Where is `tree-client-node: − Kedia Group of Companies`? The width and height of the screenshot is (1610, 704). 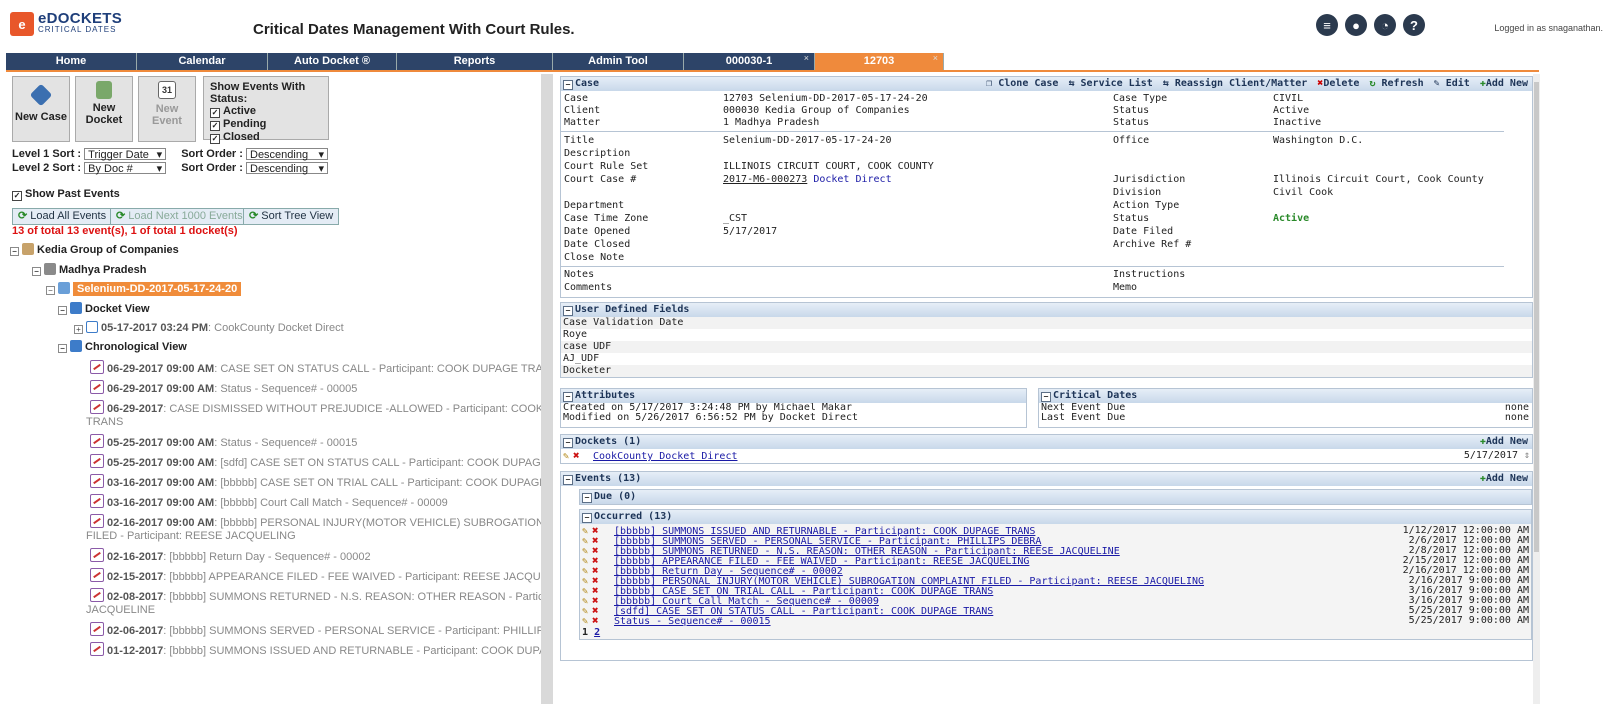 tree-client-node: − Kedia Group of Companies is located at coordinates (94, 249).